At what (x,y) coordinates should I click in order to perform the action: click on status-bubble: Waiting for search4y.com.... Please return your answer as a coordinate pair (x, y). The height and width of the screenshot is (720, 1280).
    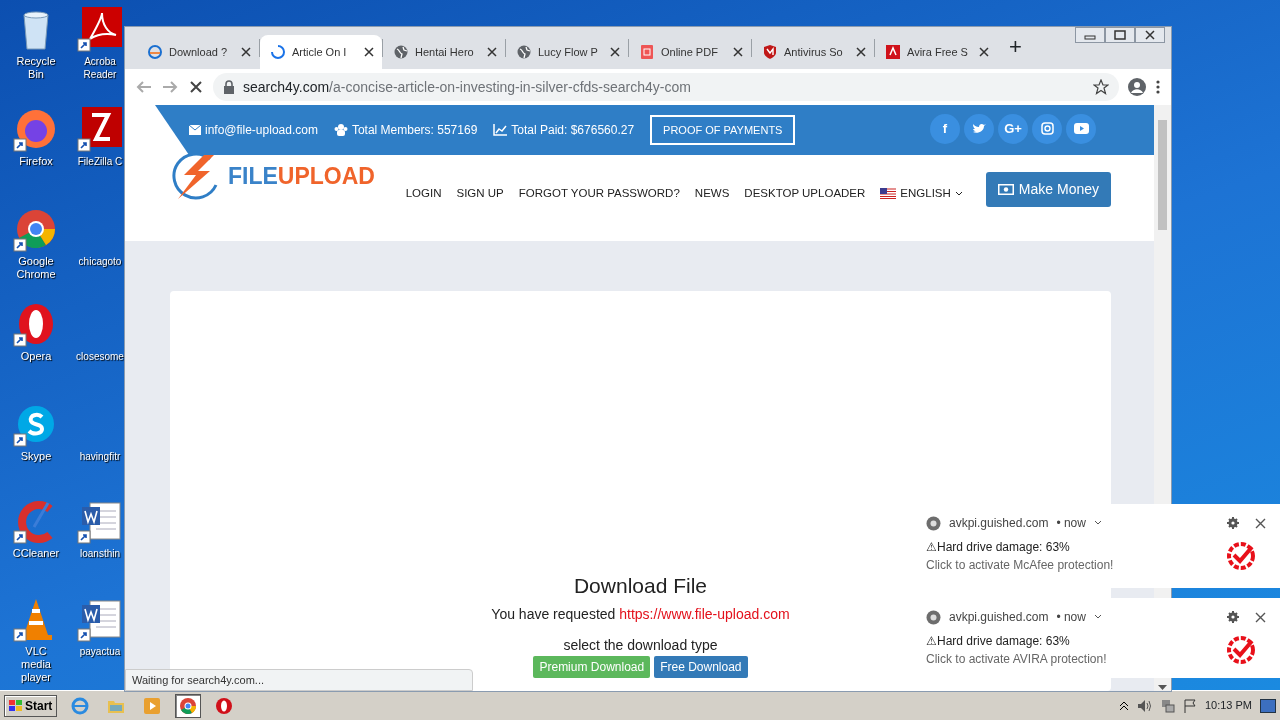
    Looking at the image, I should click on (299, 679).